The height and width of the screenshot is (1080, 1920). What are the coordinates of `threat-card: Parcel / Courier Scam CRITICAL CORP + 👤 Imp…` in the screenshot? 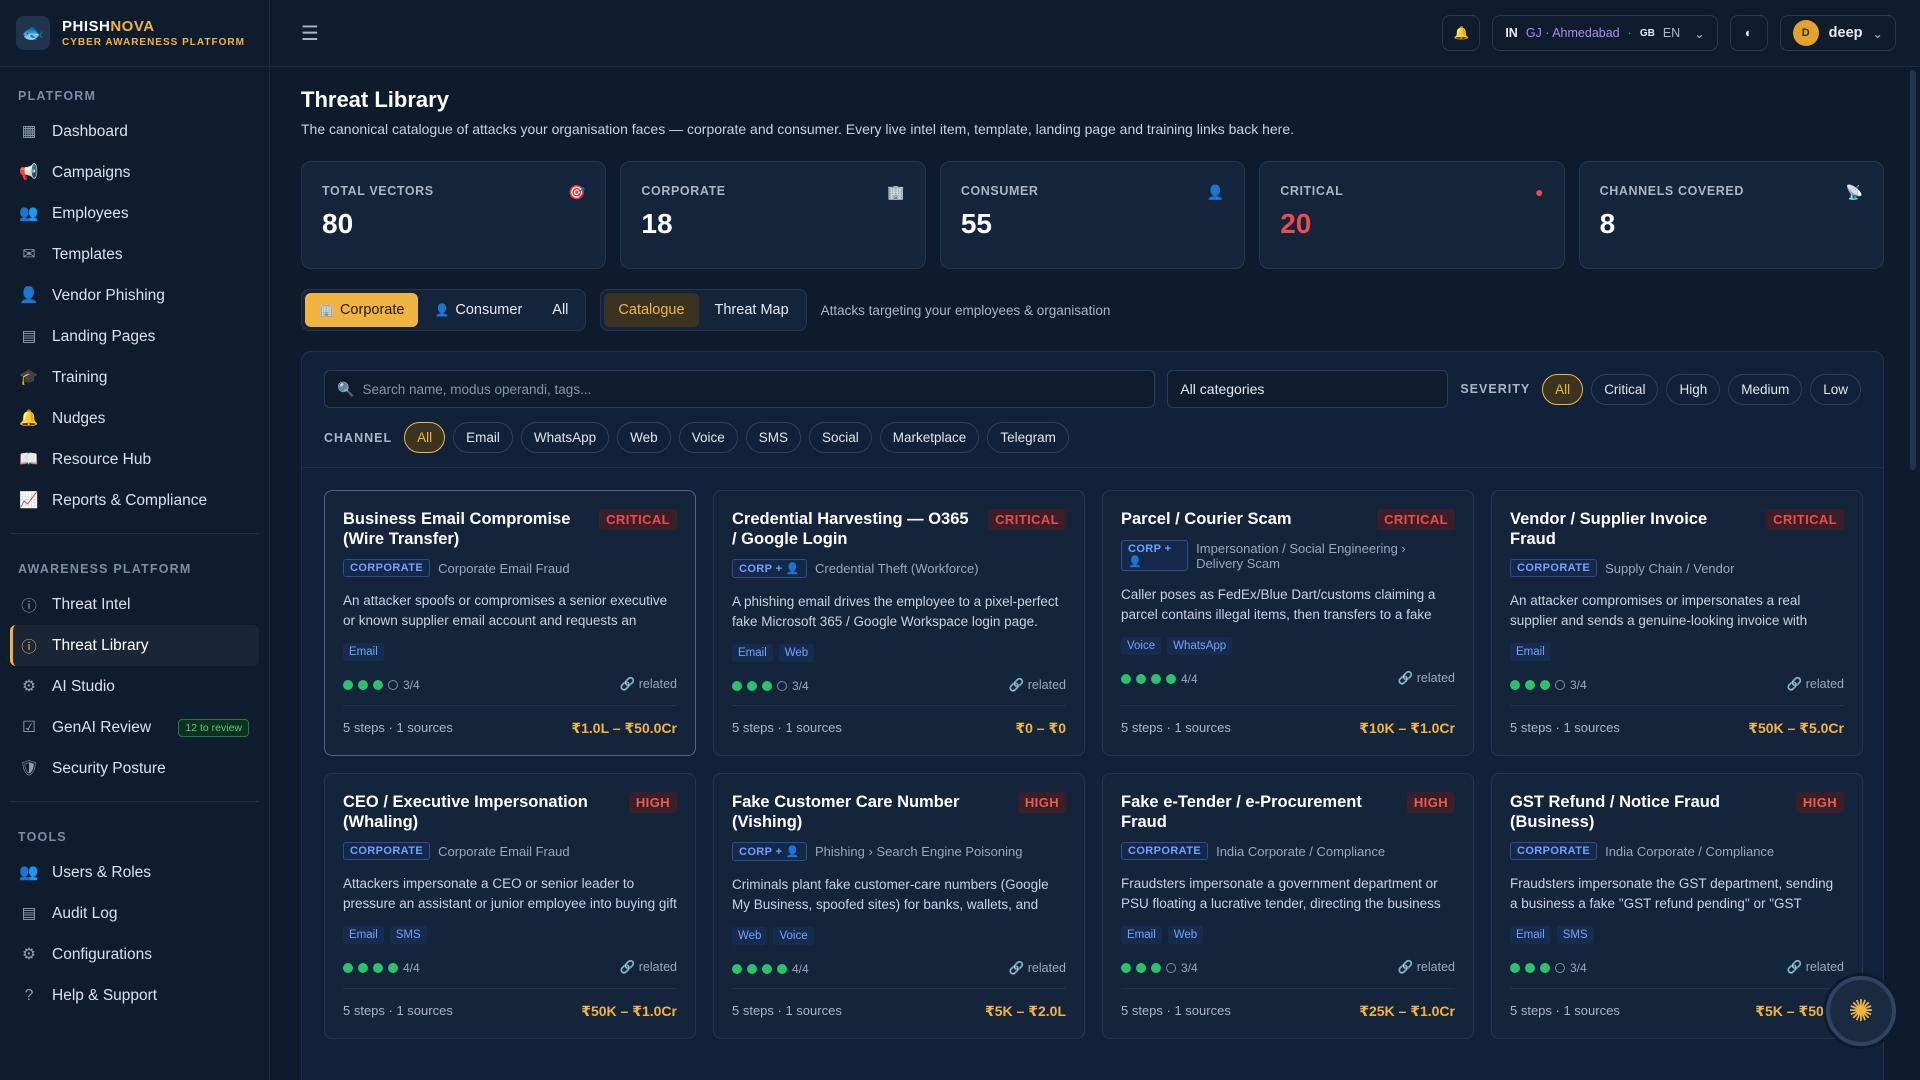 It's located at (1288, 623).